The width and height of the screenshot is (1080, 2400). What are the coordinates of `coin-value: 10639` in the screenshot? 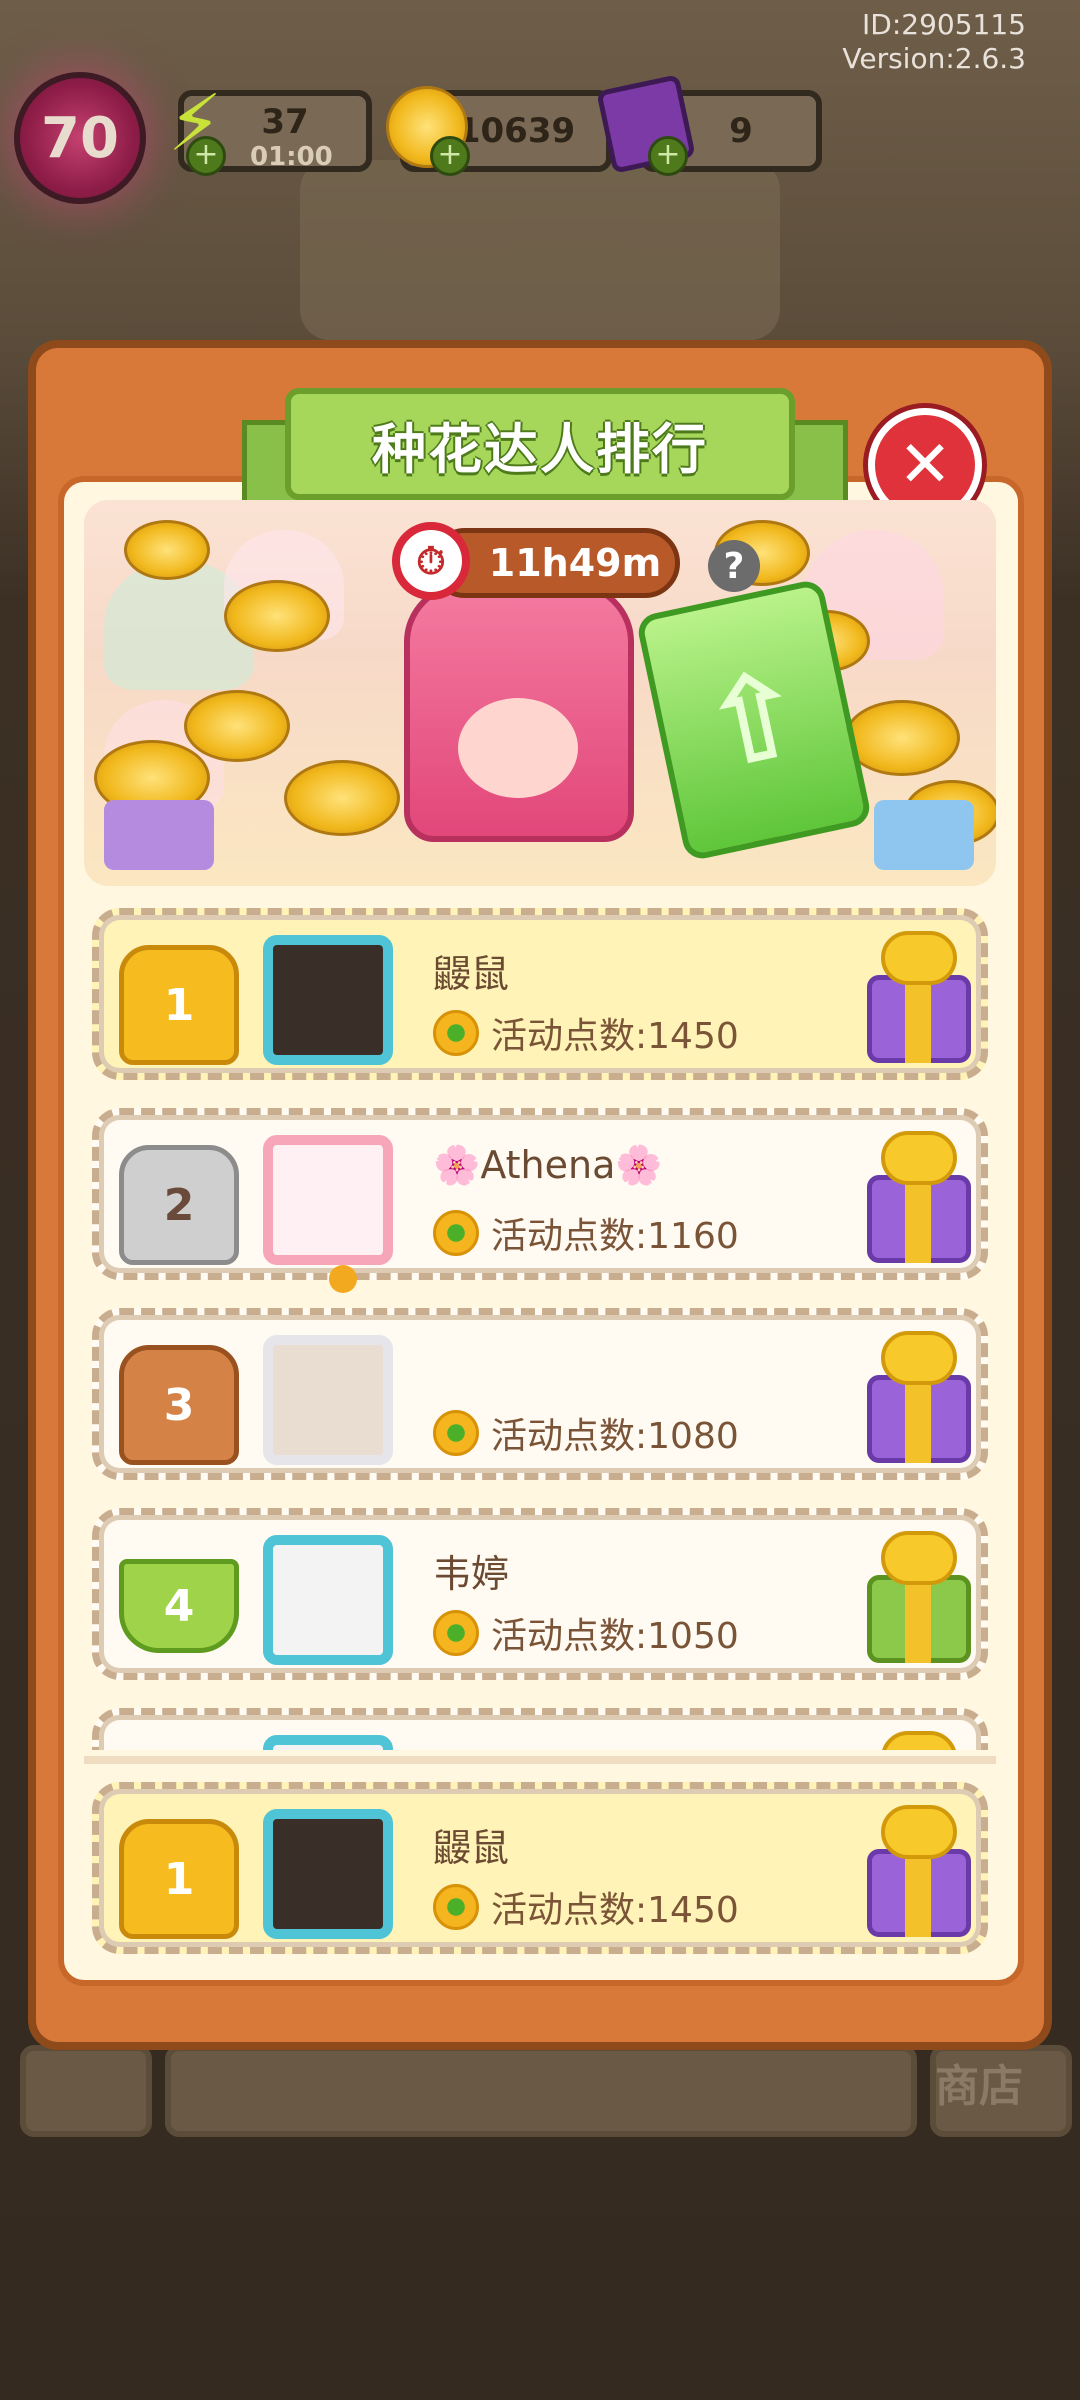 It's located at (516, 131).